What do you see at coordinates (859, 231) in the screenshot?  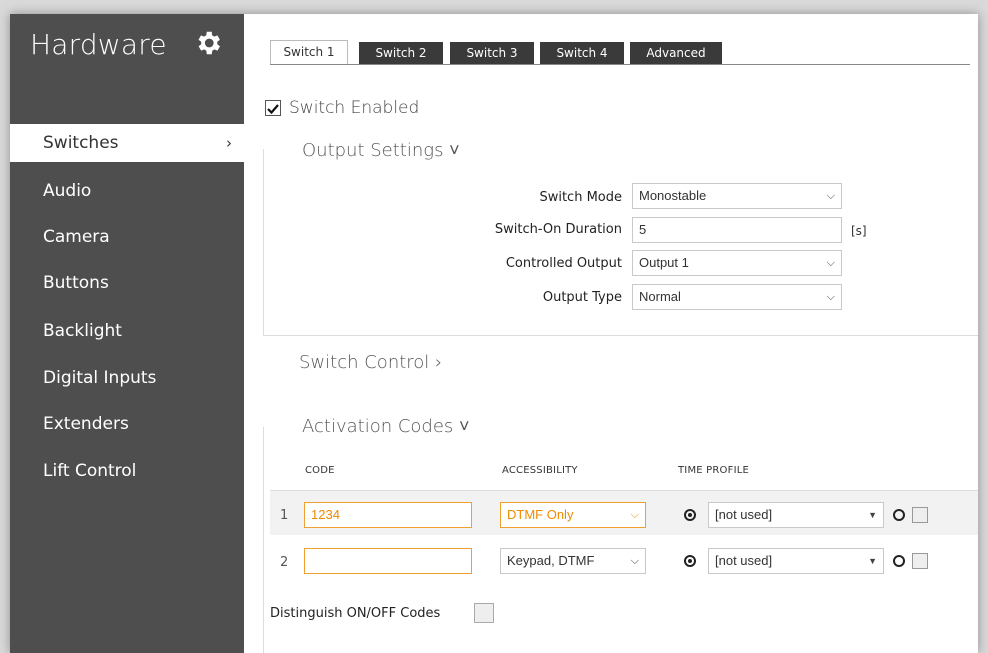 I see `duration-unit: [s]` at bounding box center [859, 231].